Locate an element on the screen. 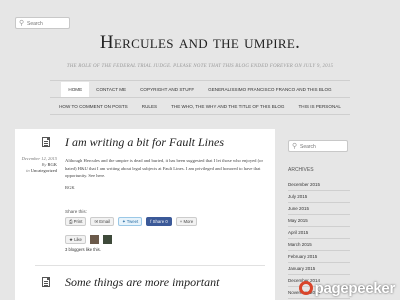 The height and width of the screenshot is (300, 400). email-button: ✉ Email is located at coordinates (102, 221).